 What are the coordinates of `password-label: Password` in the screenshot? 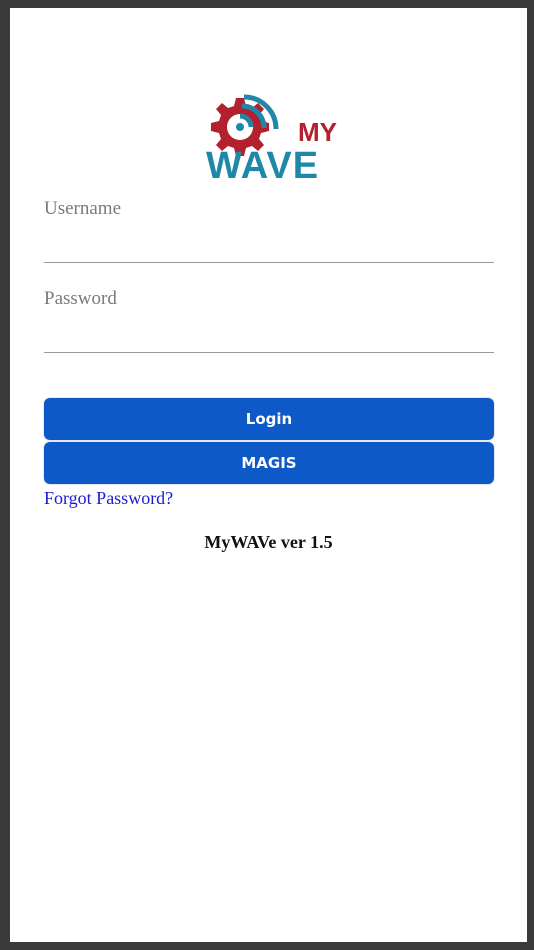 It's located at (80, 298).